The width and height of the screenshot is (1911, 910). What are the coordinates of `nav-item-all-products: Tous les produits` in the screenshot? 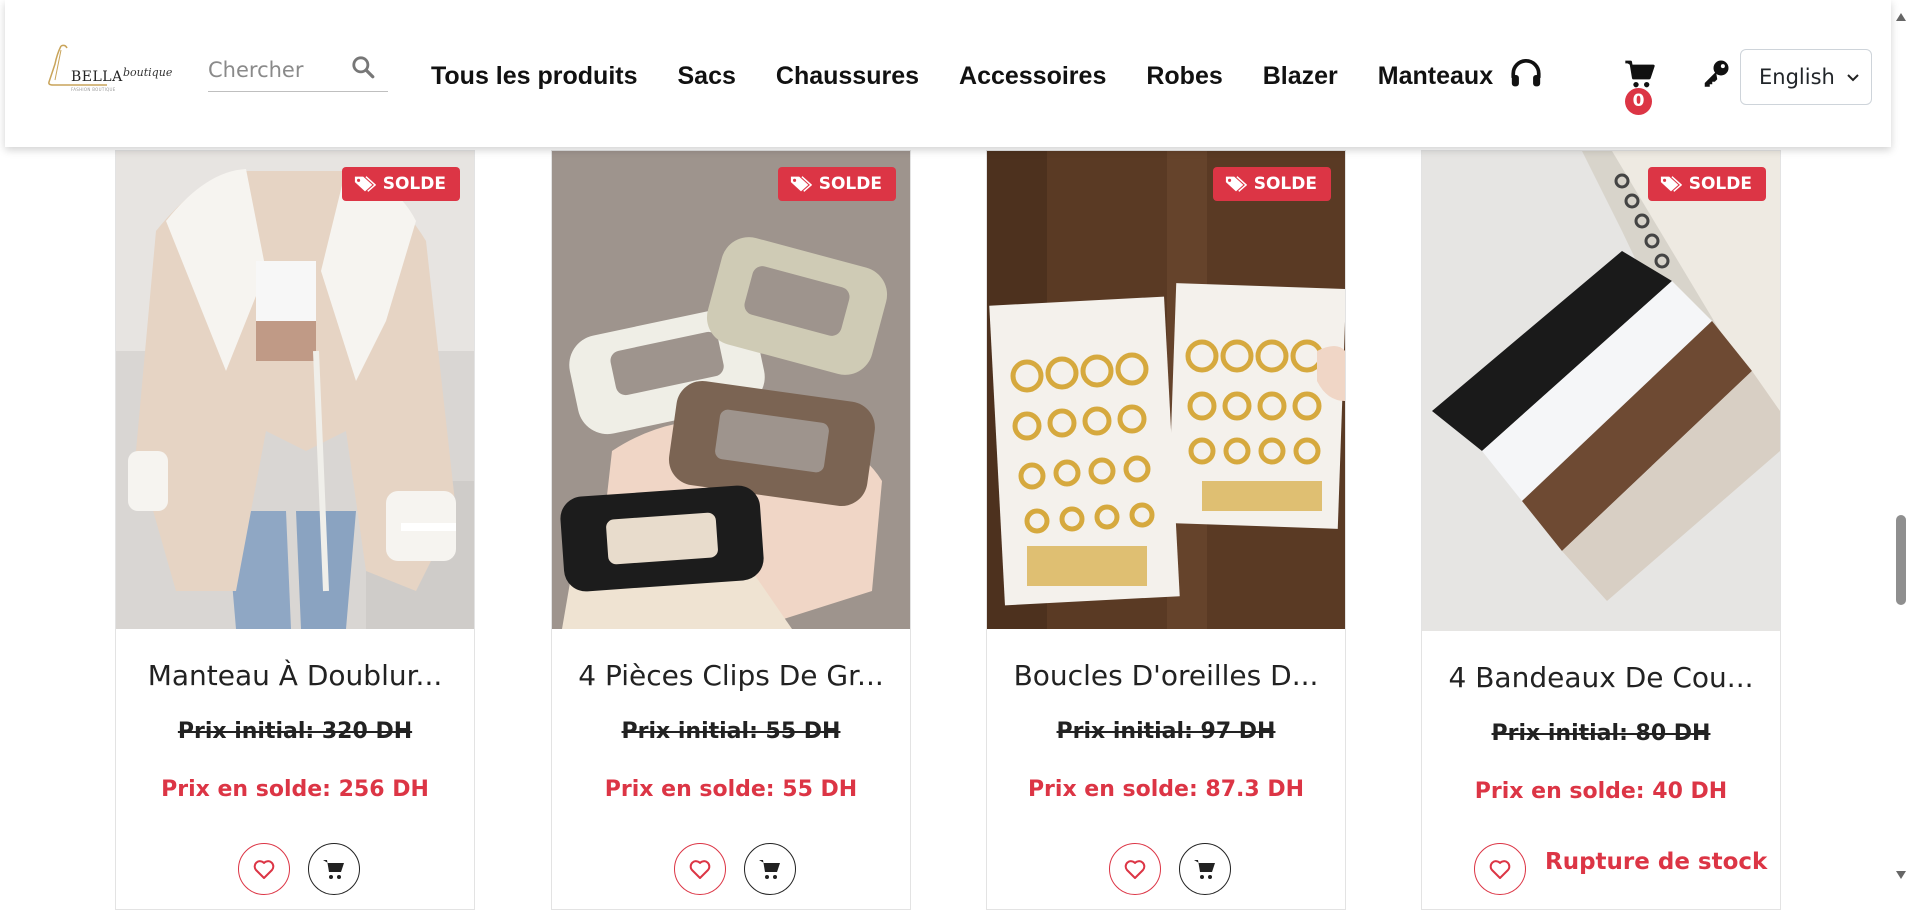 It's located at (534, 76).